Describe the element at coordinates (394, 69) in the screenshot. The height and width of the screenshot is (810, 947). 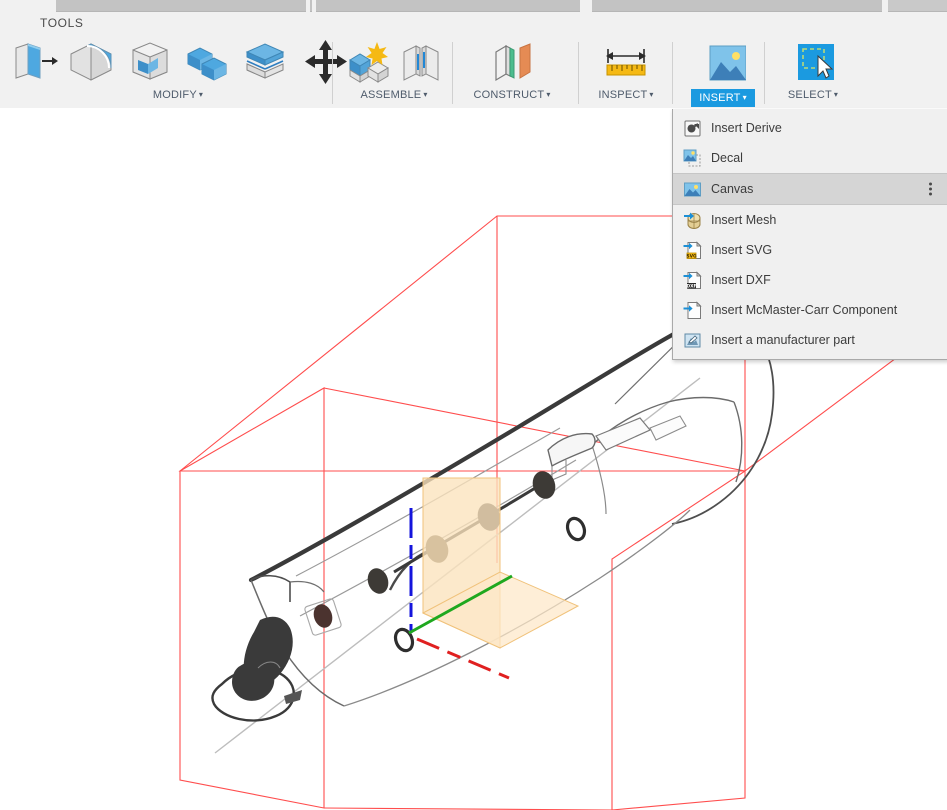
I see `toolbar-group-assemble: ASSEMBLE ▾` at that location.